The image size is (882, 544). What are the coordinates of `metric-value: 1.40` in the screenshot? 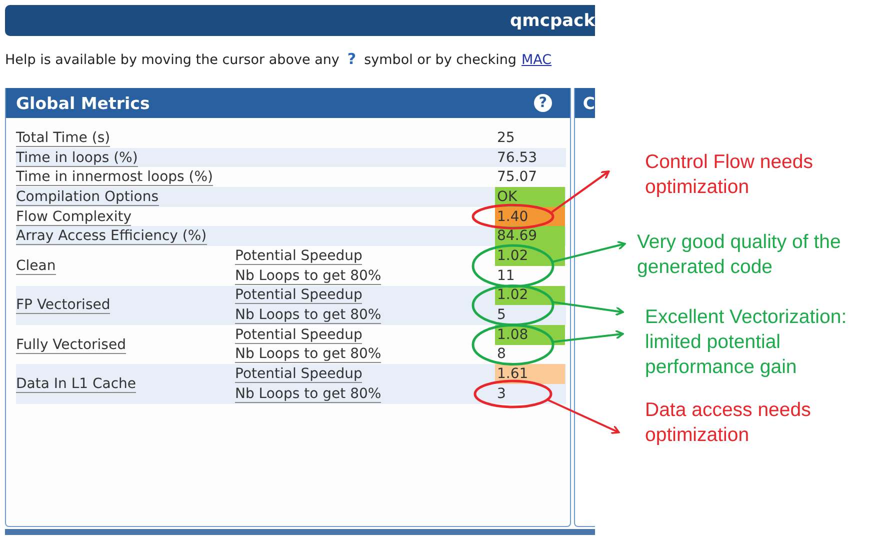 It's located at (512, 216).